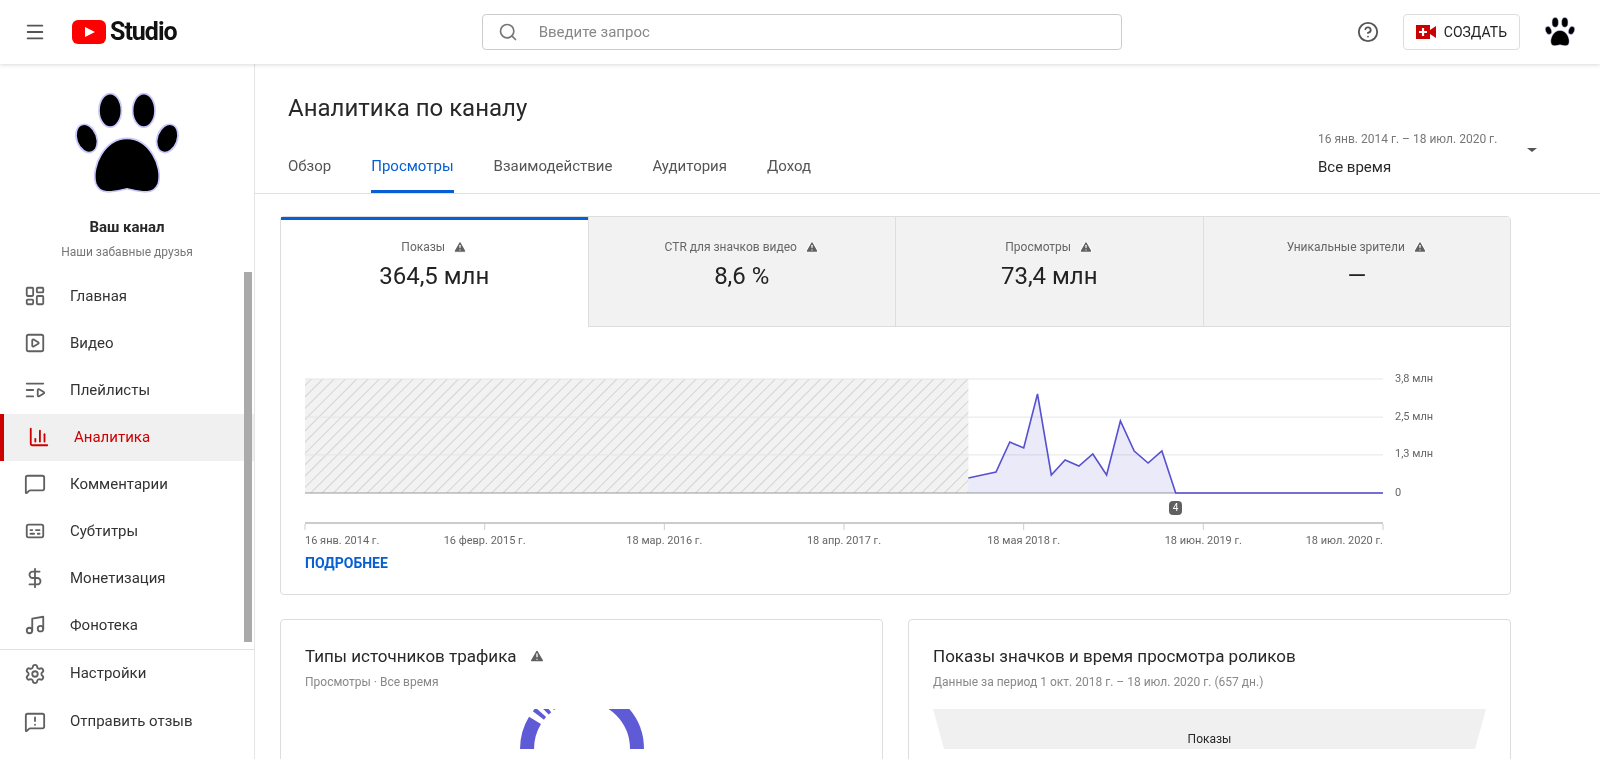 This screenshot has width=1600, height=759. What do you see at coordinates (89, 32) in the screenshot?
I see `play-logo-icon` at bounding box center [89, 32].